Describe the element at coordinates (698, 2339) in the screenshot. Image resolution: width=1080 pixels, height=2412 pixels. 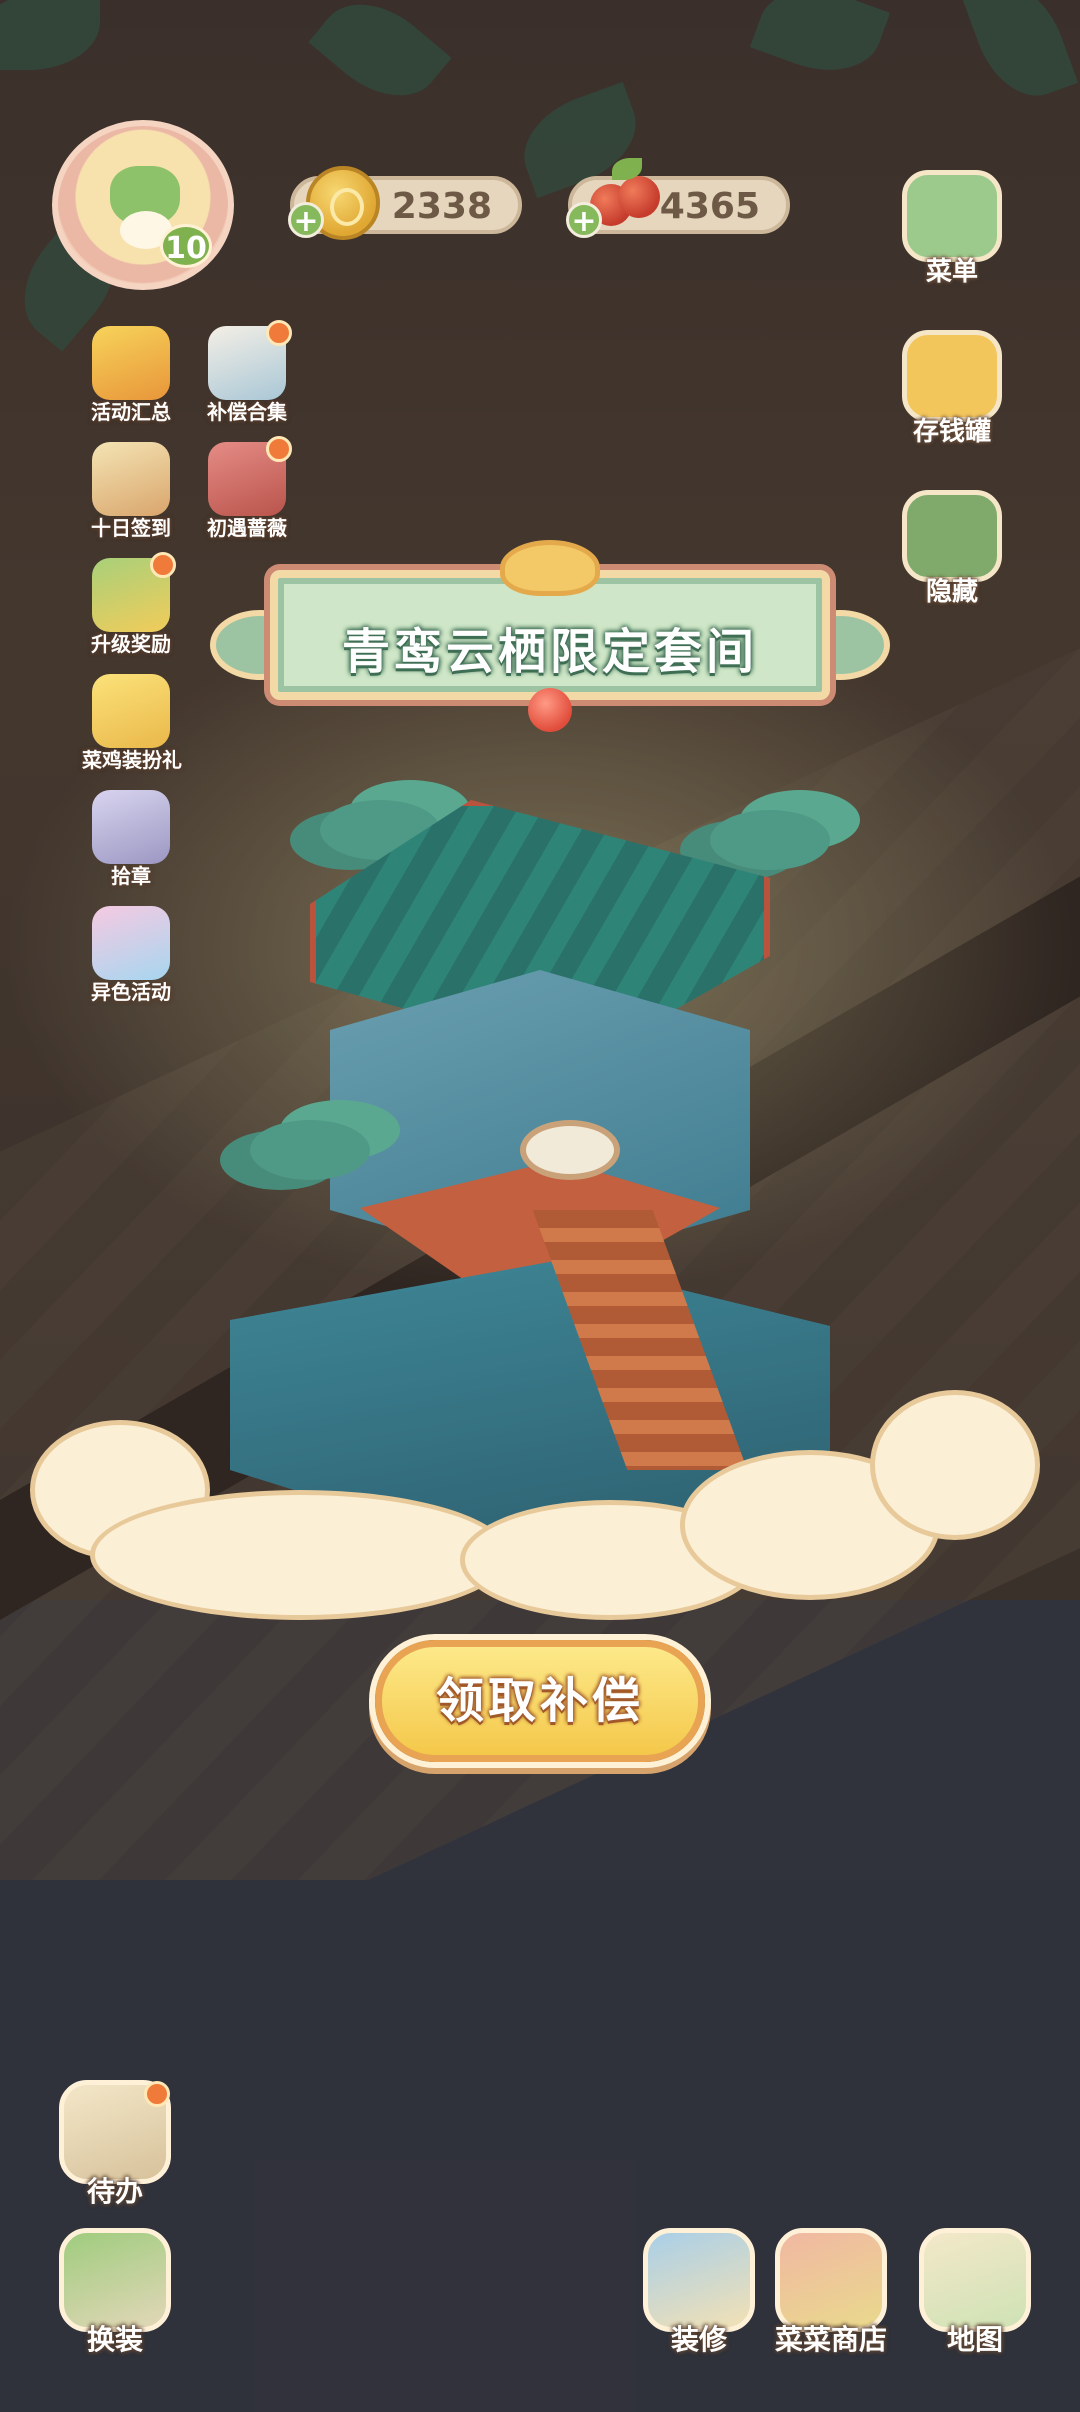
I see `decorate-label: 装修` at that location.